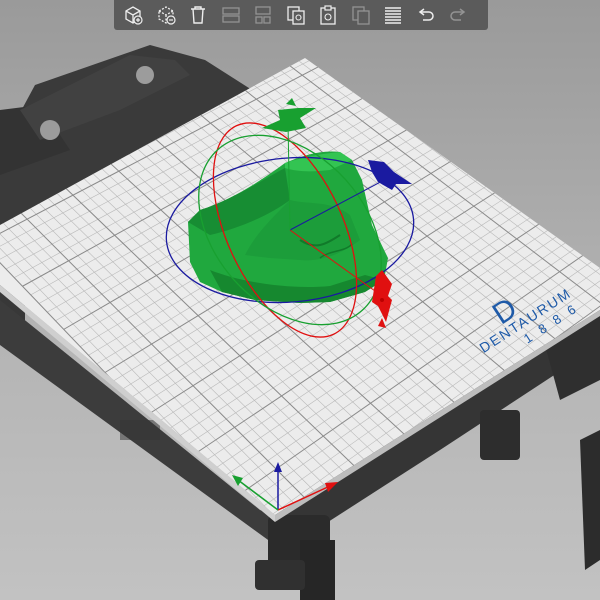 The width and height of the screenshot is (600, 600). I want to click on undo-button, so click(426, 15).